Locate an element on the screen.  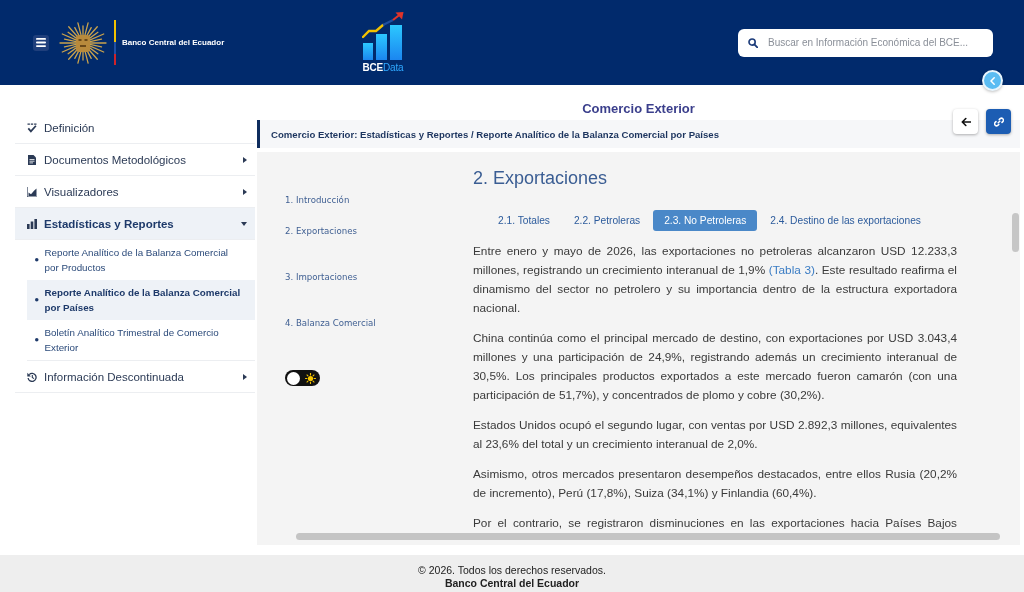
back-button is located at coordinates (965, 121).